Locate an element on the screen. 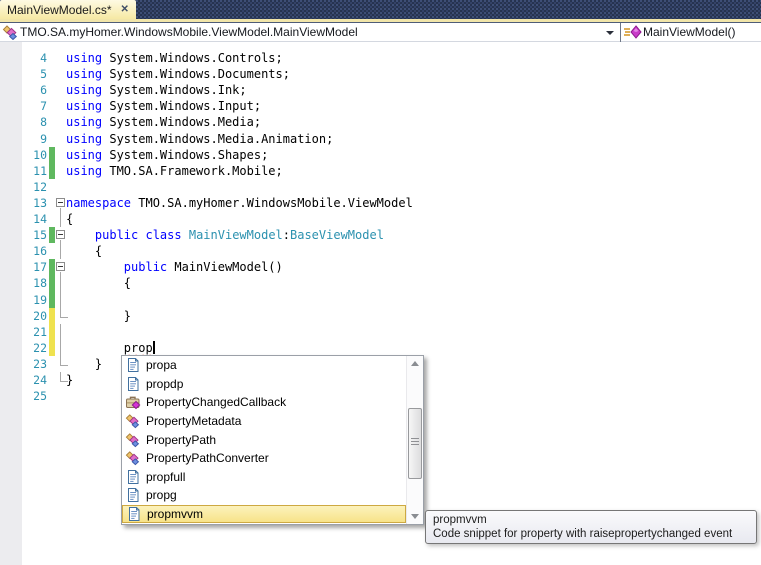 The height and width of the screenshot is (565, 761). completion-item-propg: propg is located at coordinates (264, 495).